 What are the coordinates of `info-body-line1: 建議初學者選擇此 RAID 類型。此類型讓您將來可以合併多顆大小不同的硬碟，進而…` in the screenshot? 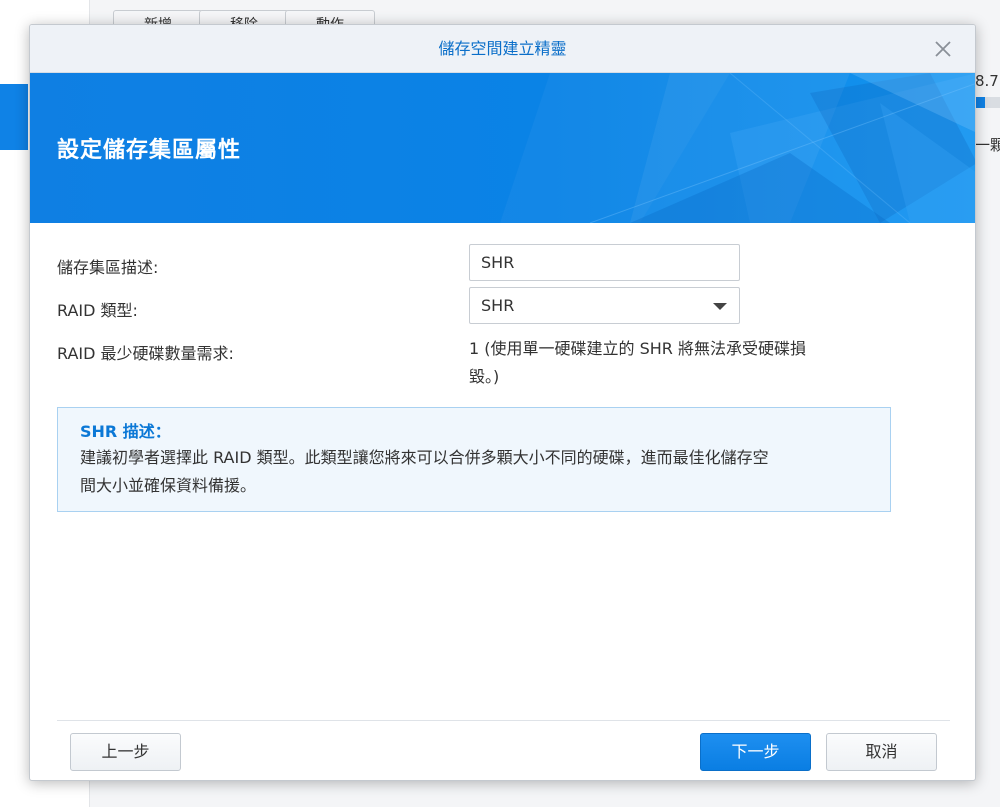 It's located at (424, 457).